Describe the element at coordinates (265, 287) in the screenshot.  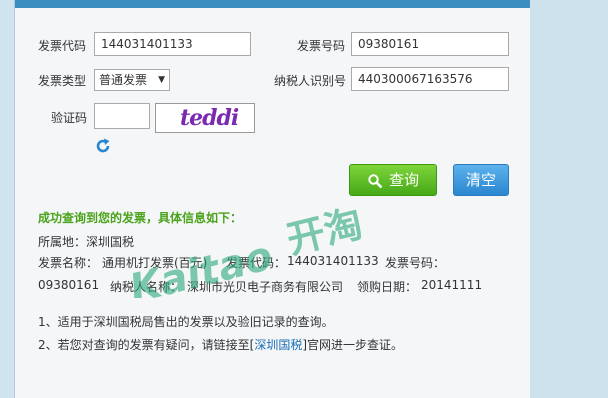
I see `taxpayer-name-value: 深圳市光贝电子商务有限公司` at that location.